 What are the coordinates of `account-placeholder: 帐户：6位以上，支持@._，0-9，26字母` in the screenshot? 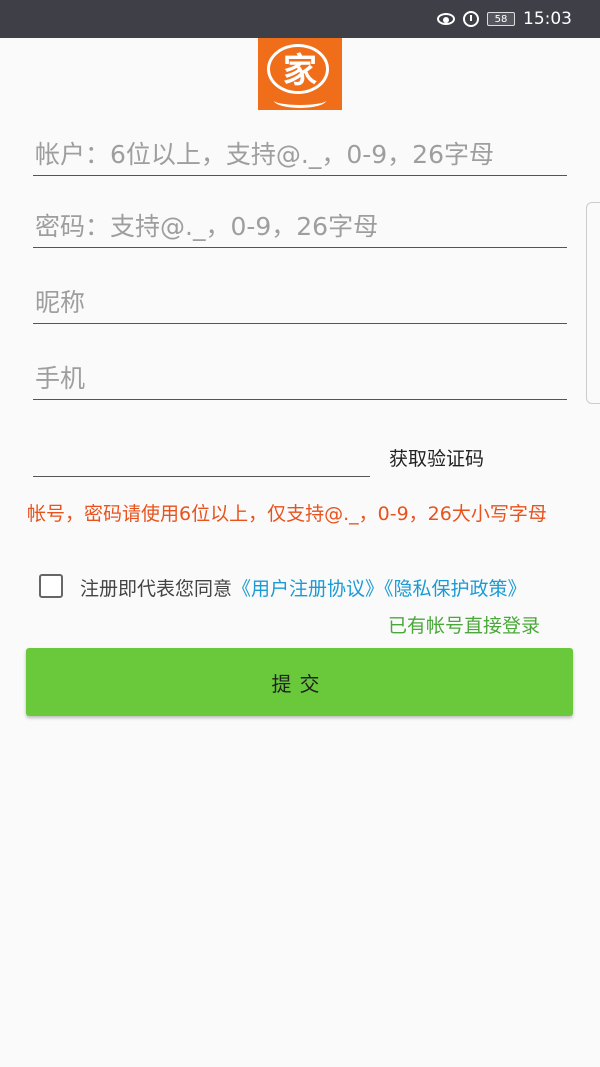 It's located at (264, 154).